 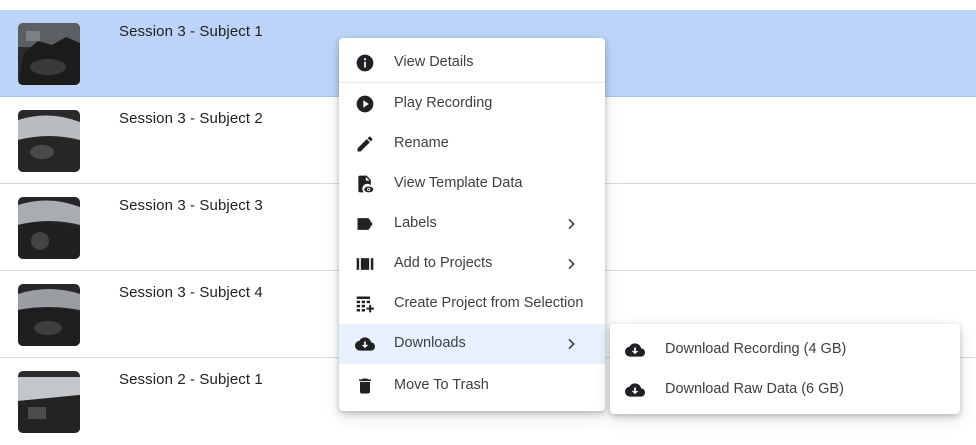 I want to click on session-title: Session 3 - Subject 3, so click(x=191, y=205).